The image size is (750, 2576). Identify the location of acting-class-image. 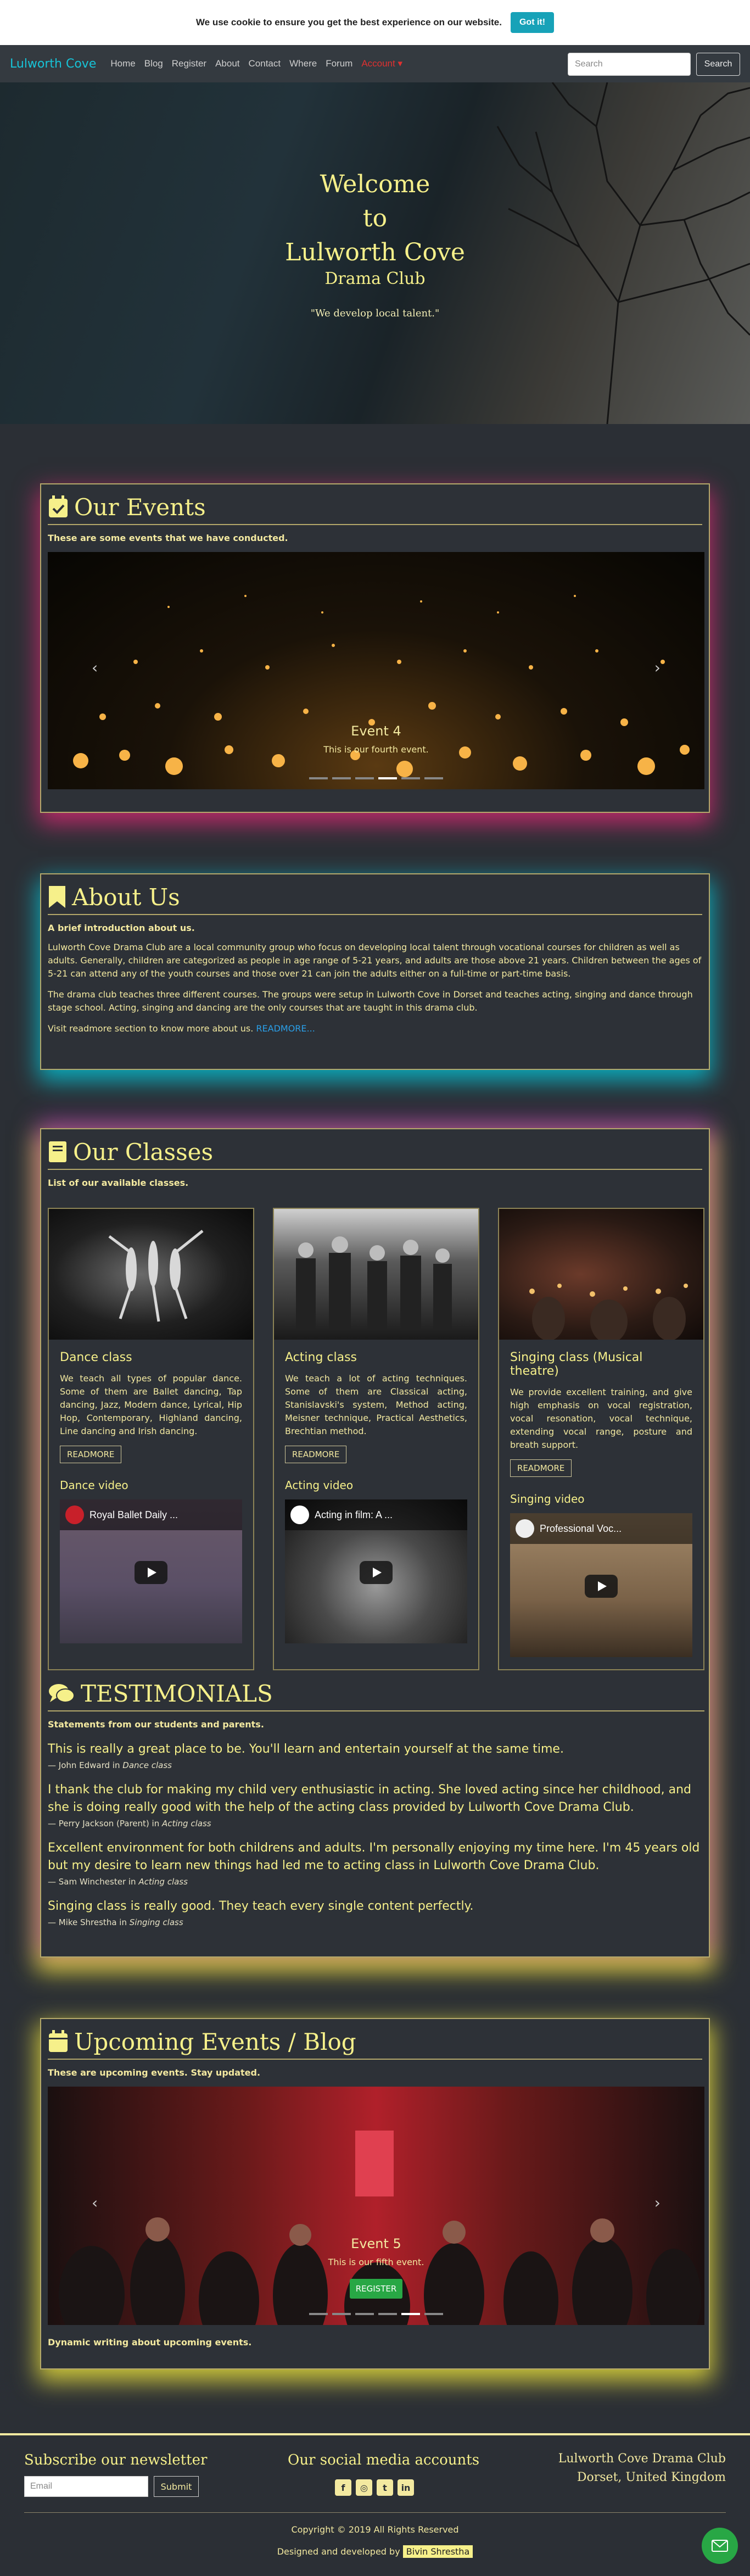
(376, 1274).